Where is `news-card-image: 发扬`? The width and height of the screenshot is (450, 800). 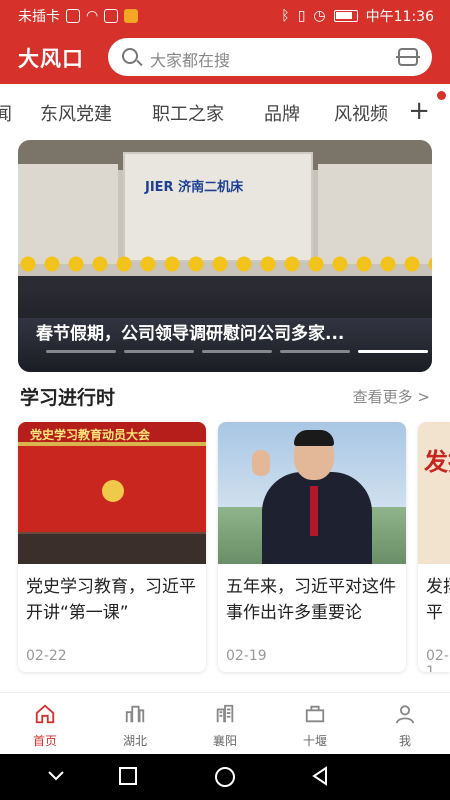 news-card-image: 发扬 is located at coordinates (434, 493).